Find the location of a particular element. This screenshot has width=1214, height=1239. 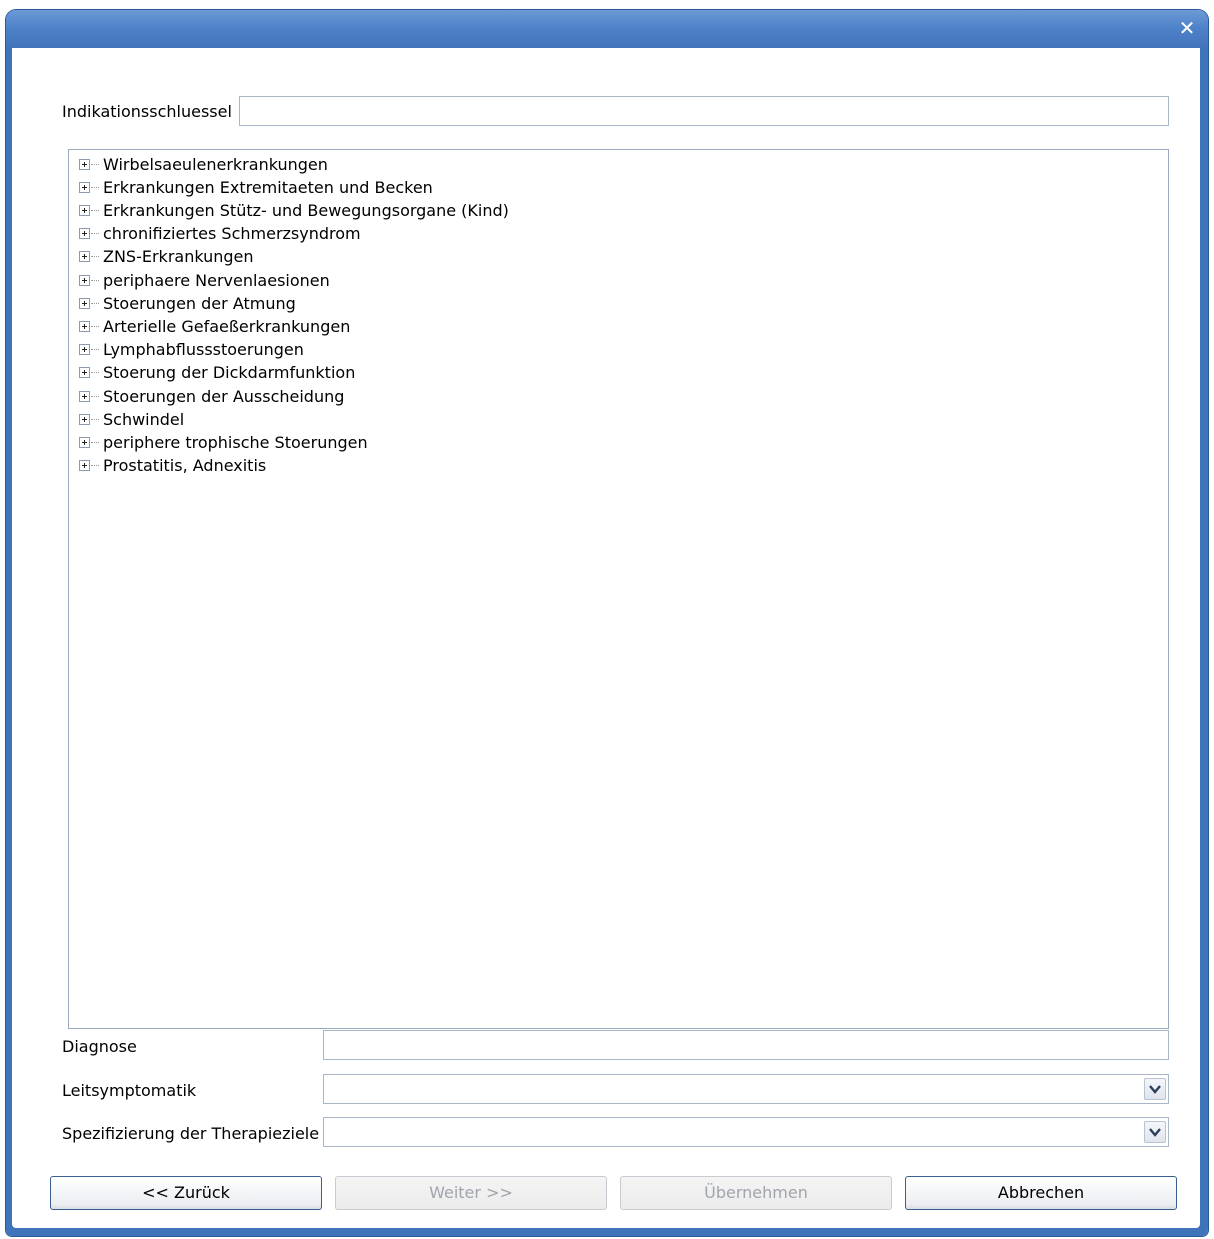

tree-item: chronifiziertes Schmerzsyndrom is located at coordinates (220, 234).